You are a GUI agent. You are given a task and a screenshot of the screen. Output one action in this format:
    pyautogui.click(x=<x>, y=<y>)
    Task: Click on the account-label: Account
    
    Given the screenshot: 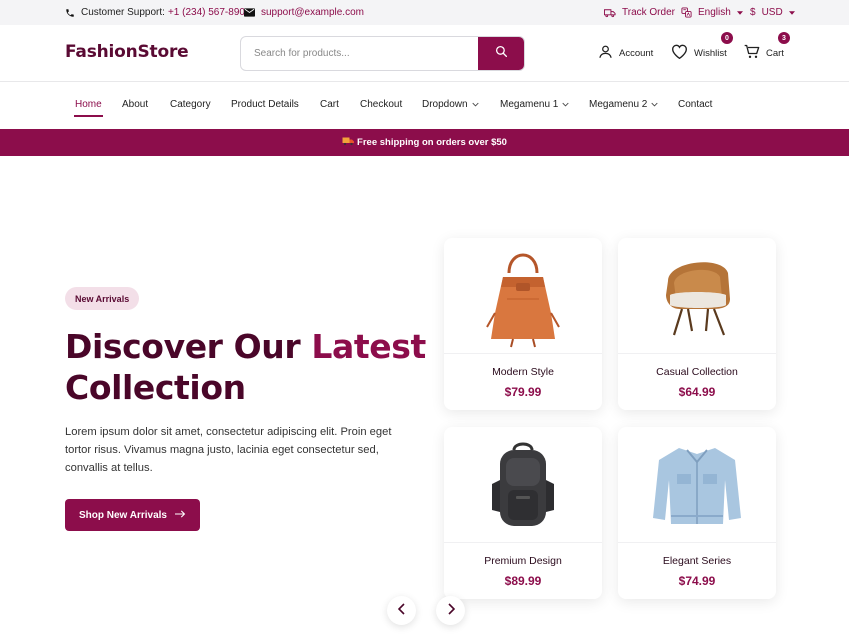 What is the action you would take?
    pyautogui.click(x=636, y=53)
    